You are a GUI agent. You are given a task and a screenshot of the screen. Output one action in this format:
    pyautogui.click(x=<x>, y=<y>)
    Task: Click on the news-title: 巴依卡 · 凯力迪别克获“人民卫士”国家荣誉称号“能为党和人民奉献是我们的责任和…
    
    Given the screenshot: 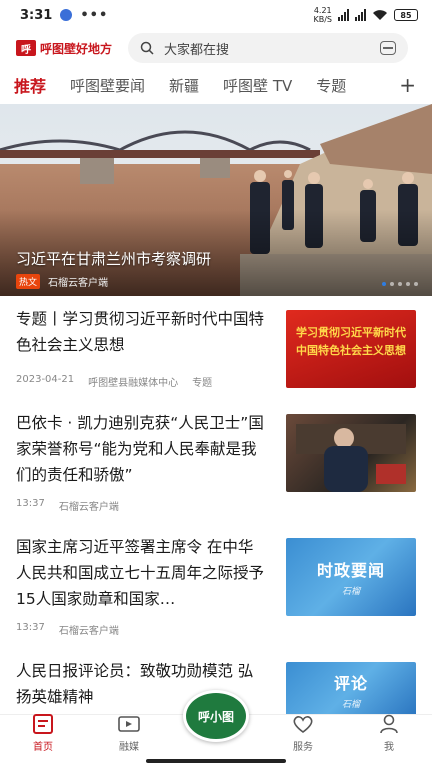 What is the action you would take?
    pyautogui.click(x=140, y=449)
    